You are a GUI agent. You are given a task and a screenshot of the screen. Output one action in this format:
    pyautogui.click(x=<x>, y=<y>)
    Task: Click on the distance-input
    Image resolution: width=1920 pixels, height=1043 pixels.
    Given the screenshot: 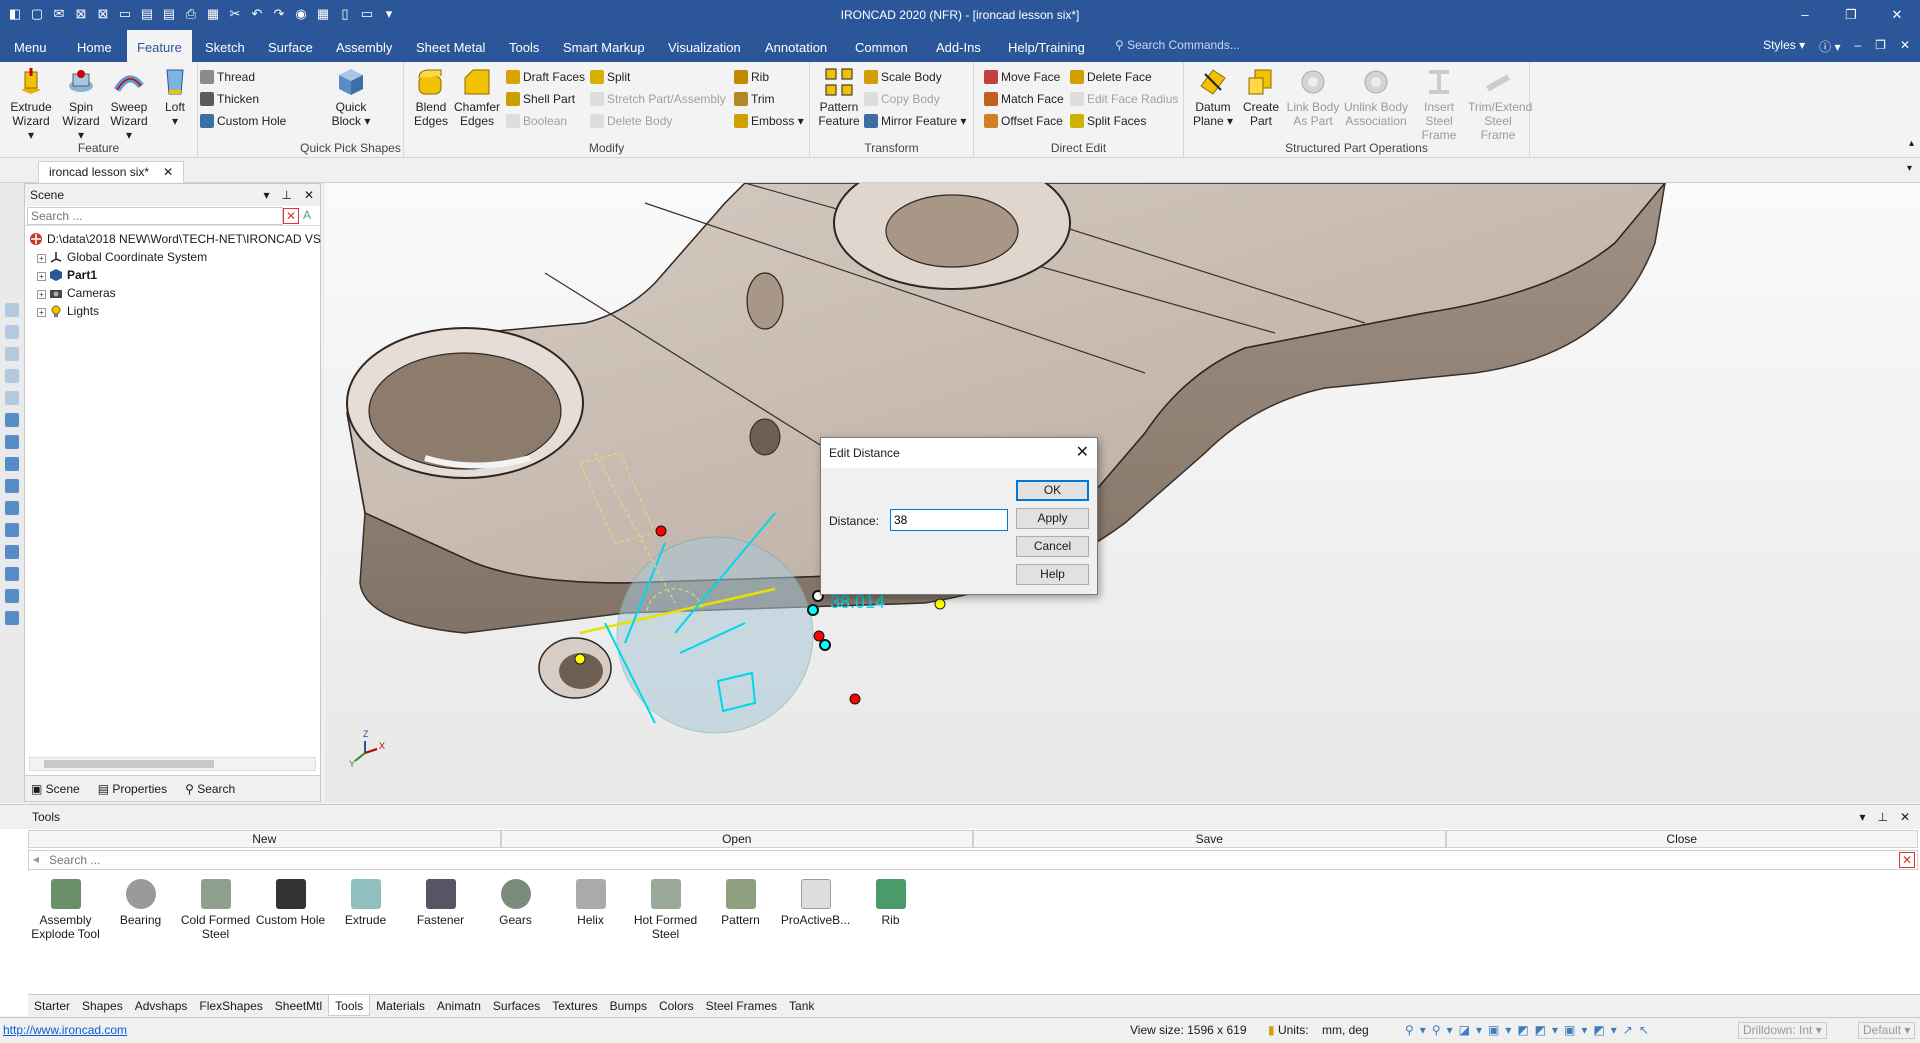 What is the action you would take?
    pyautogui.click(x=949, y=520)
    